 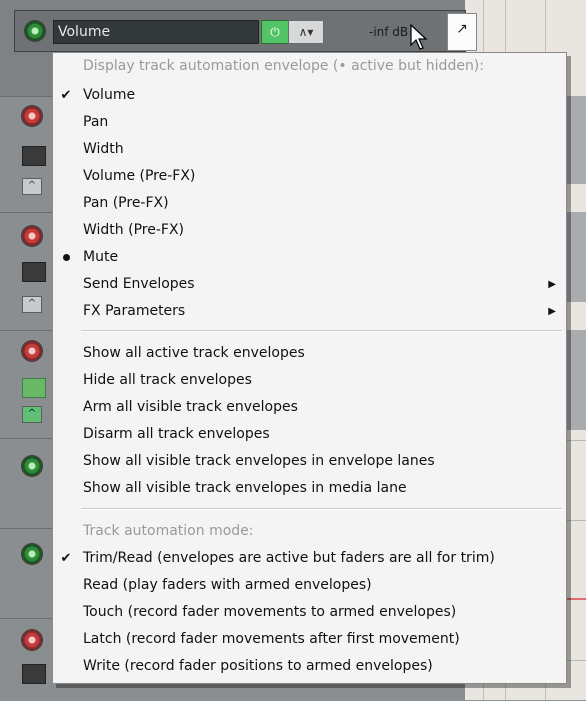 I want to click on mouse-cursor-icon, so click(x=419, y=36).